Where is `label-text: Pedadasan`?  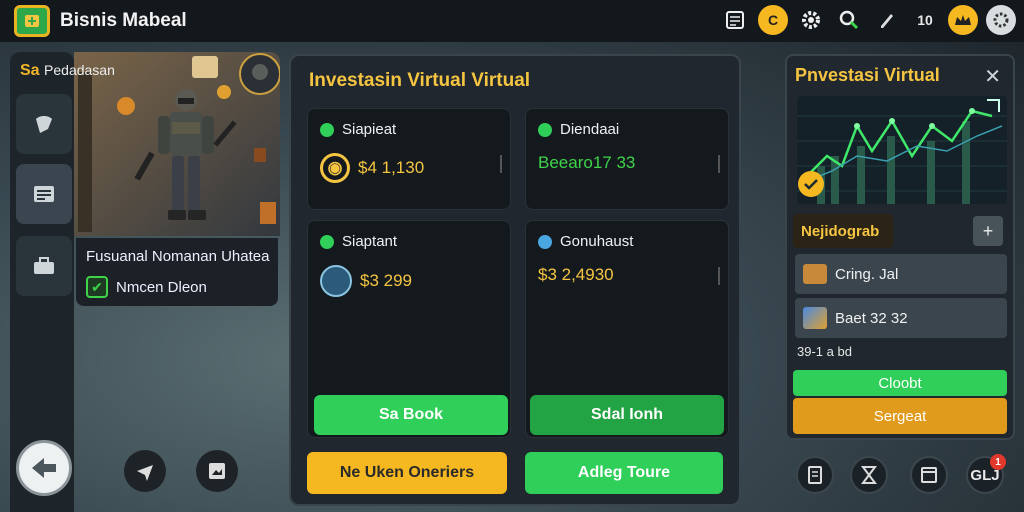
label-text: Pedadasan is located at coordinates (79, 70).